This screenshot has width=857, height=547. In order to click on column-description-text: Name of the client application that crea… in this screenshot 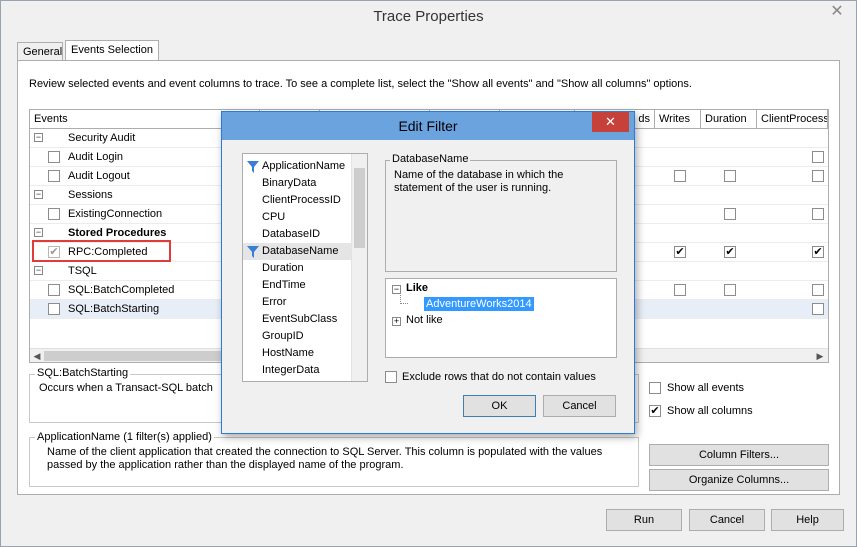, I will do `click(325, 458)`.